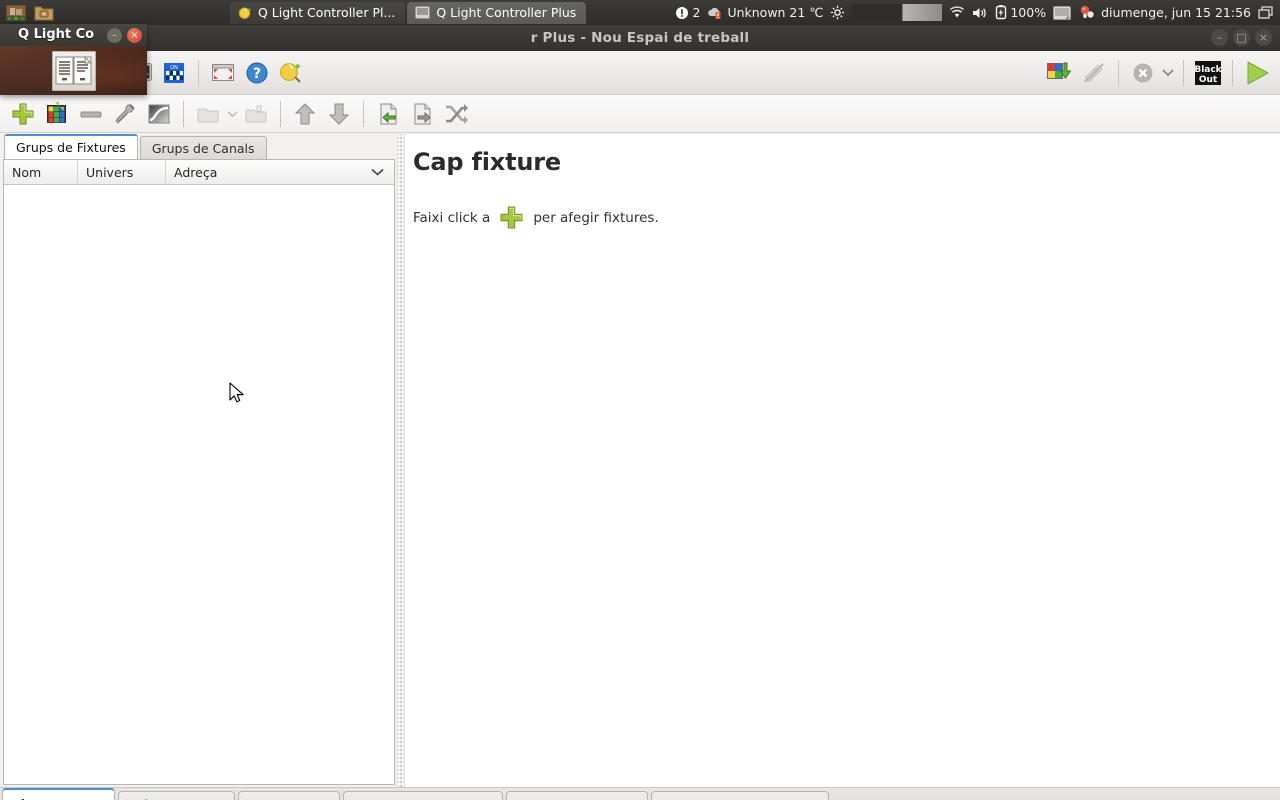  What do you see at coordinates (59, 794) in the screenshot?
I see `tab-fixtures: Fixtures` at bounding box center [59, 794].